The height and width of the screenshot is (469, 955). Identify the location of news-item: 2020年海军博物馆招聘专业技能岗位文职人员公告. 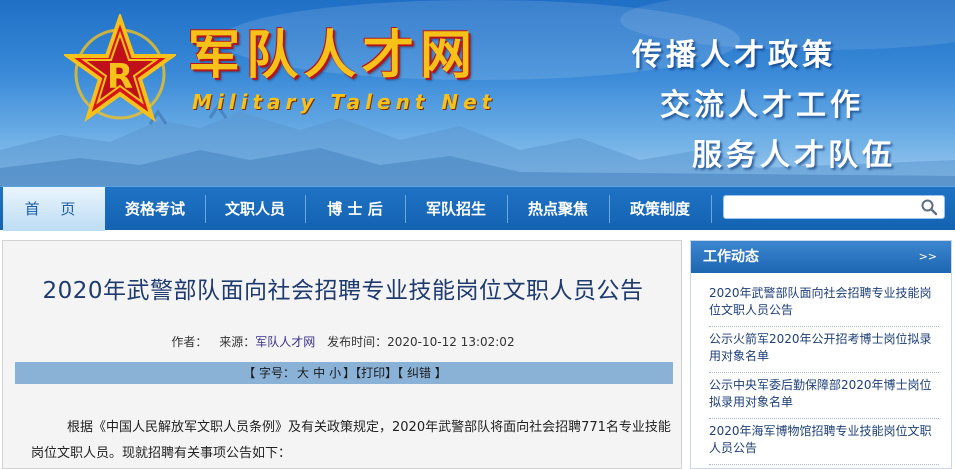
(824, 442).